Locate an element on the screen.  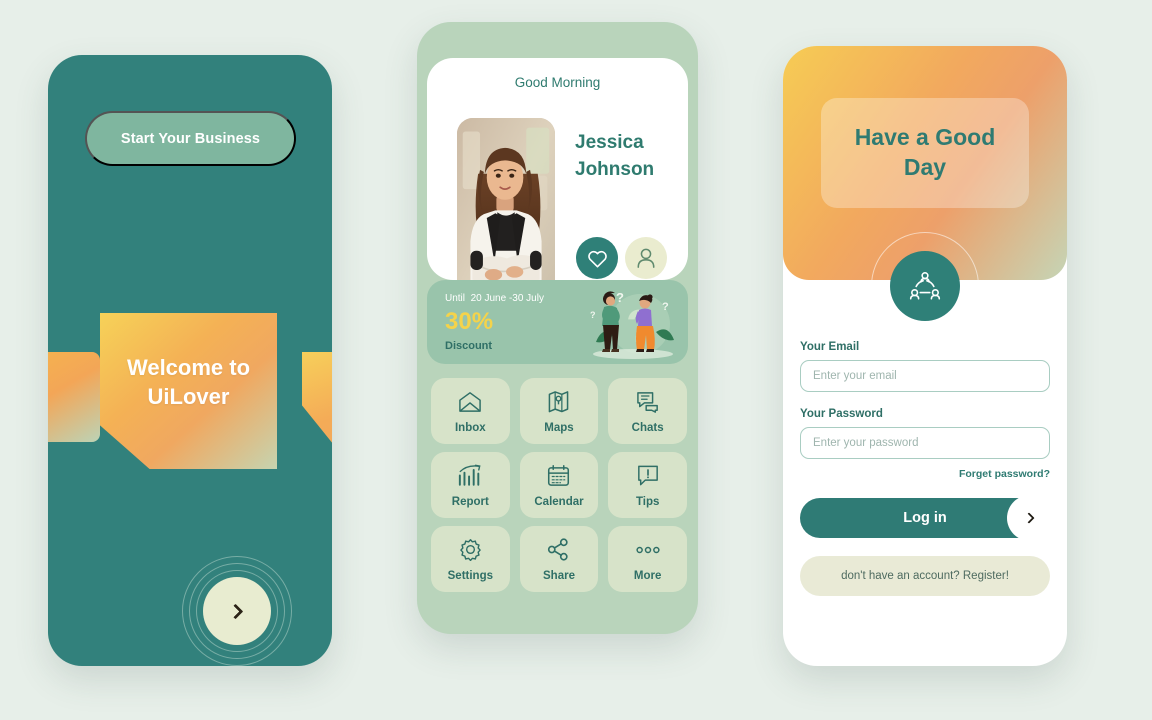
decorative-tab-left is located at coordinates (74, 397).